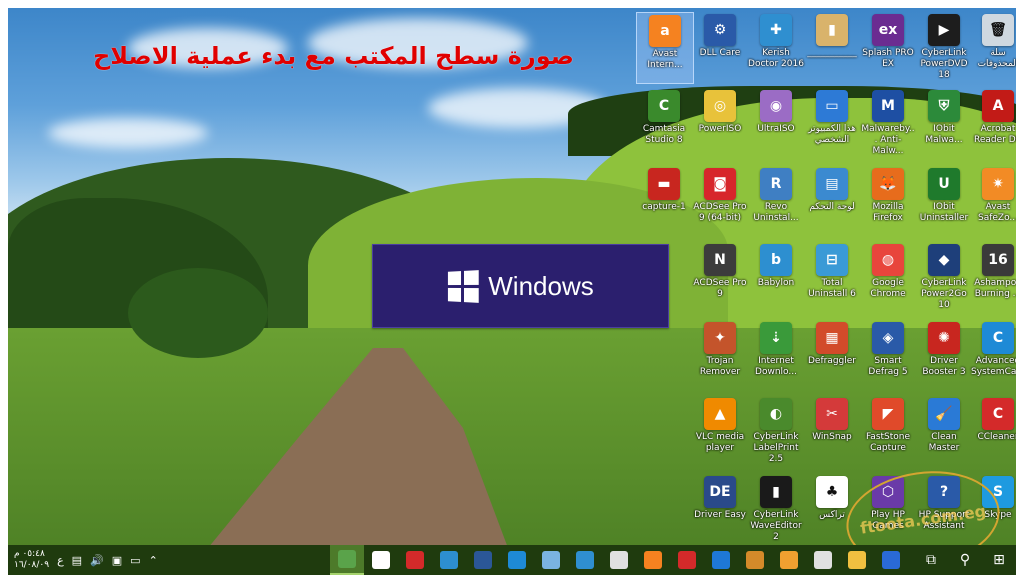 The width and height of the screenshot is (1024, 583). Describe the element at coordinates (31, 560) in the screenshot. I see `clock: ٠٥:٤٨ م ١٦/٠٨/٠٩` at that location.